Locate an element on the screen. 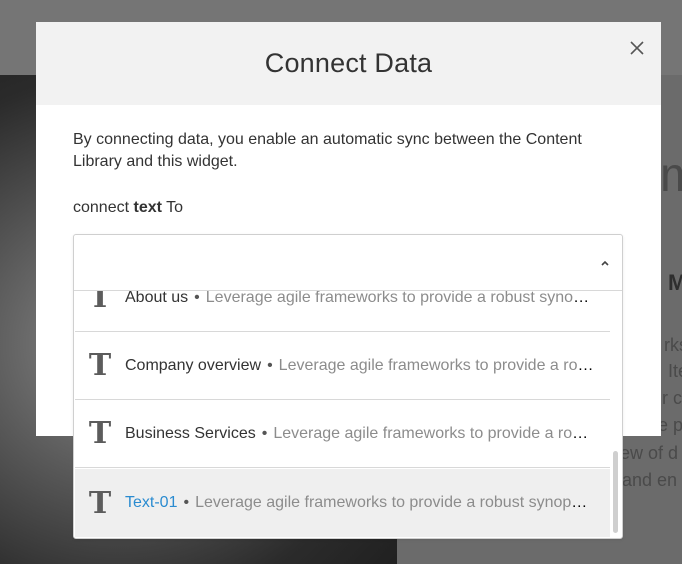 The width and height of the screenshot is (682, 564). option-name: About us is located at coordinates (157, 298).